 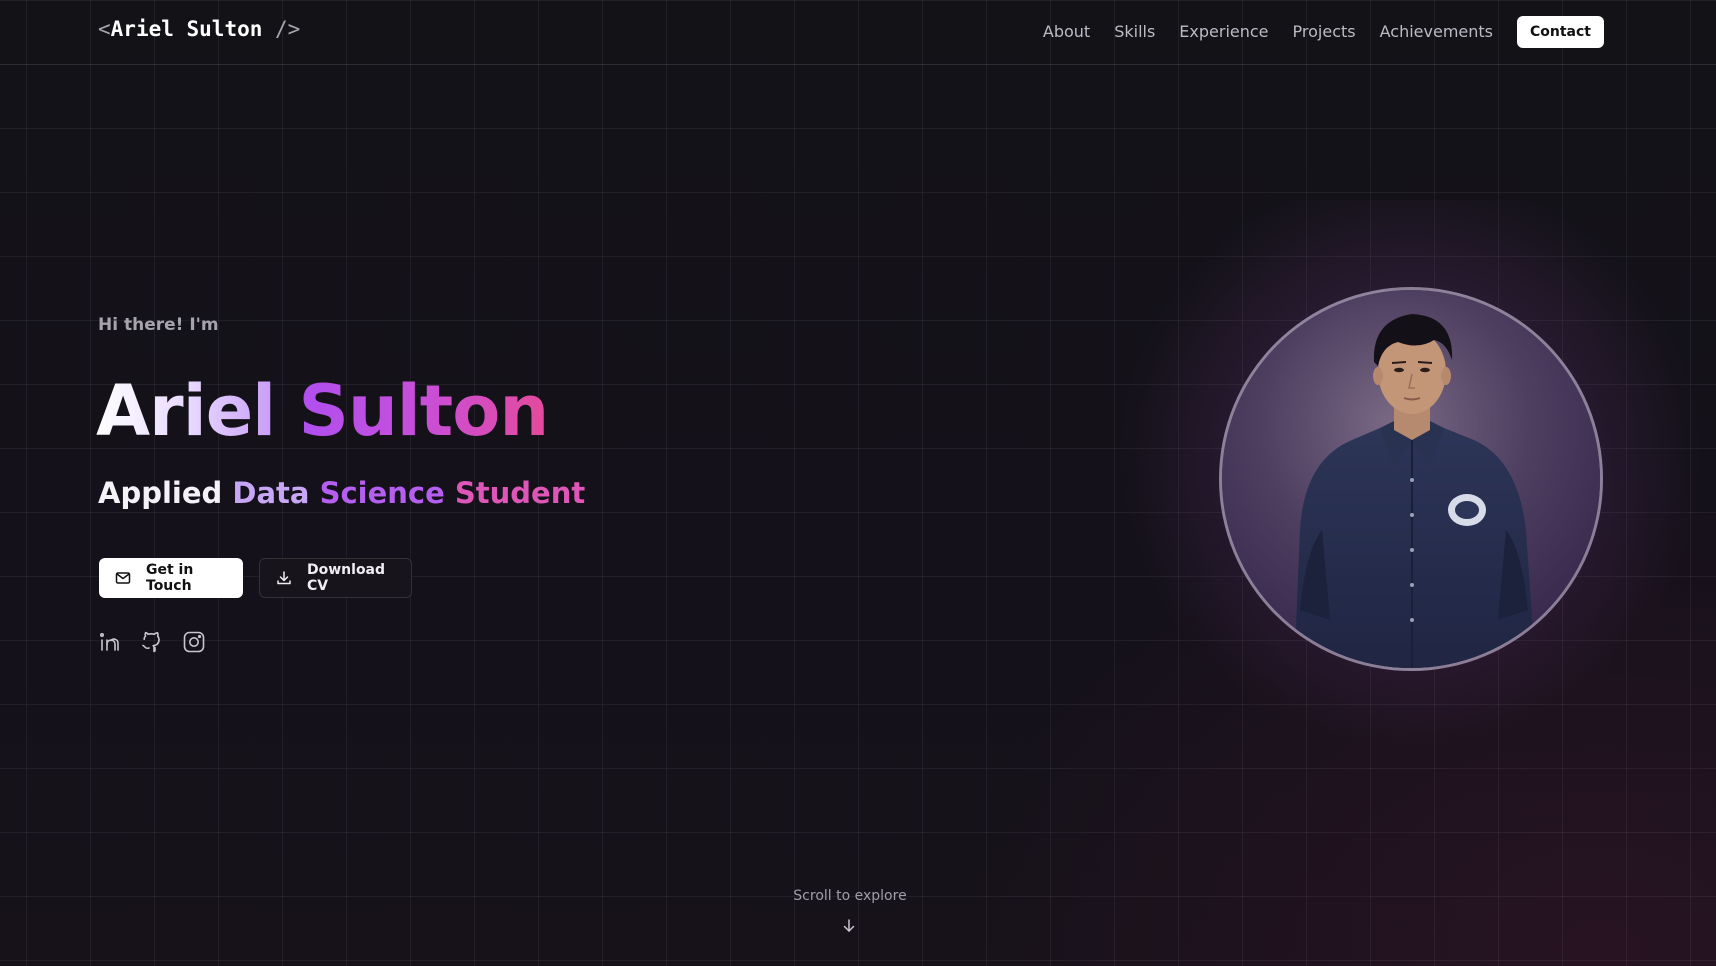 What do you see at coordinates (1066, 32) in the screenshot?
I see `nav-link-about: About` at bounding box center [1066, 32].